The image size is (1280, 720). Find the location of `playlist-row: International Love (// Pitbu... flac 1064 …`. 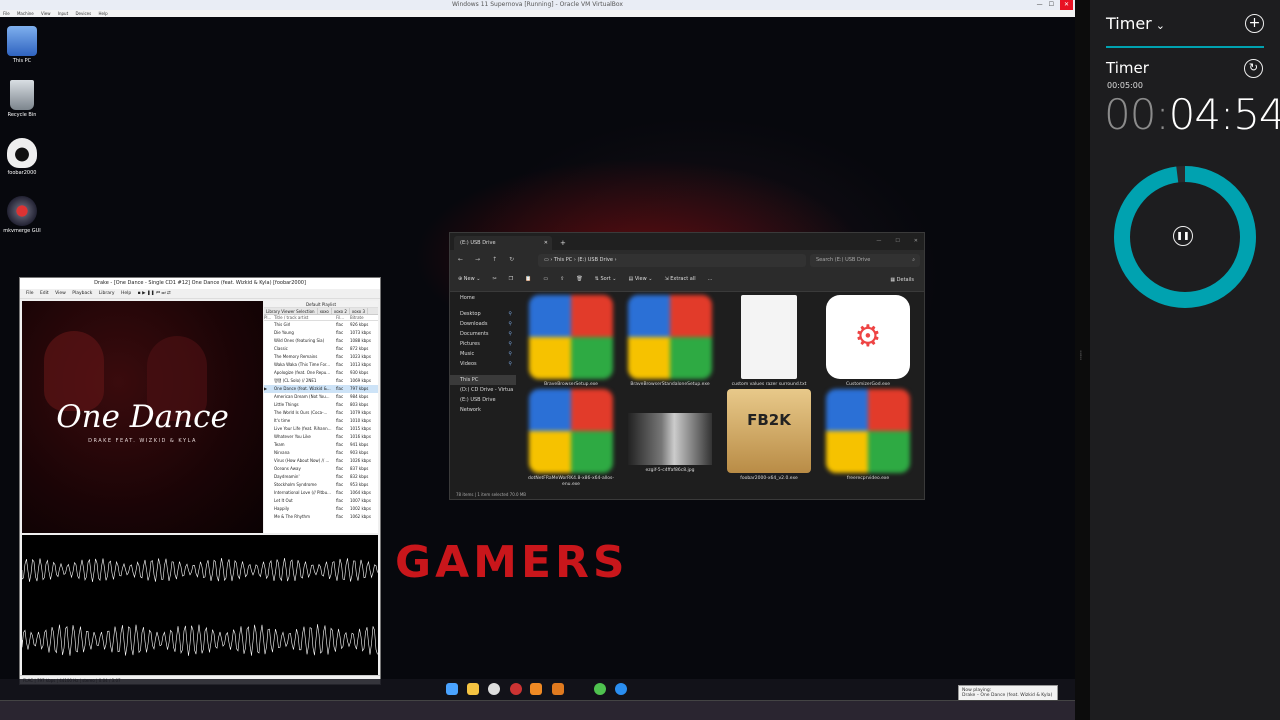

playlist-row: International Love (// Pitbu... flac 1064 … is located at coordinates (321, 493).